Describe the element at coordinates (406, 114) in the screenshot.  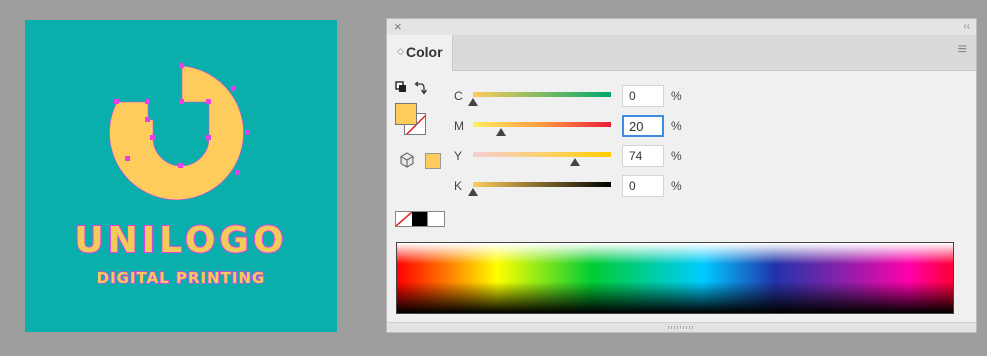
I see `fill-swatch` at that location.